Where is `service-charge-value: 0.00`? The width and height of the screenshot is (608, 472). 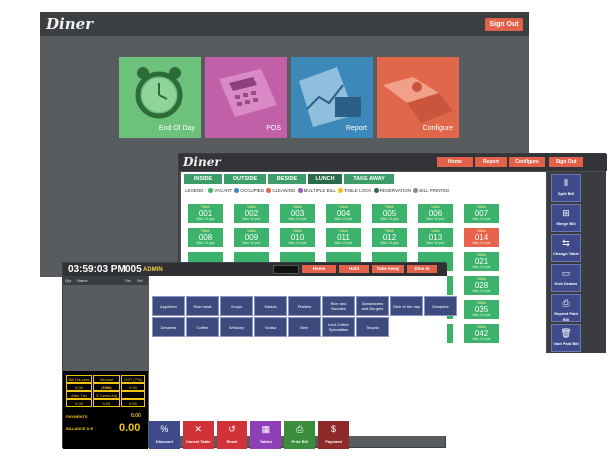 service-charge-value: 0.00 is located at coordinates (106, 387).